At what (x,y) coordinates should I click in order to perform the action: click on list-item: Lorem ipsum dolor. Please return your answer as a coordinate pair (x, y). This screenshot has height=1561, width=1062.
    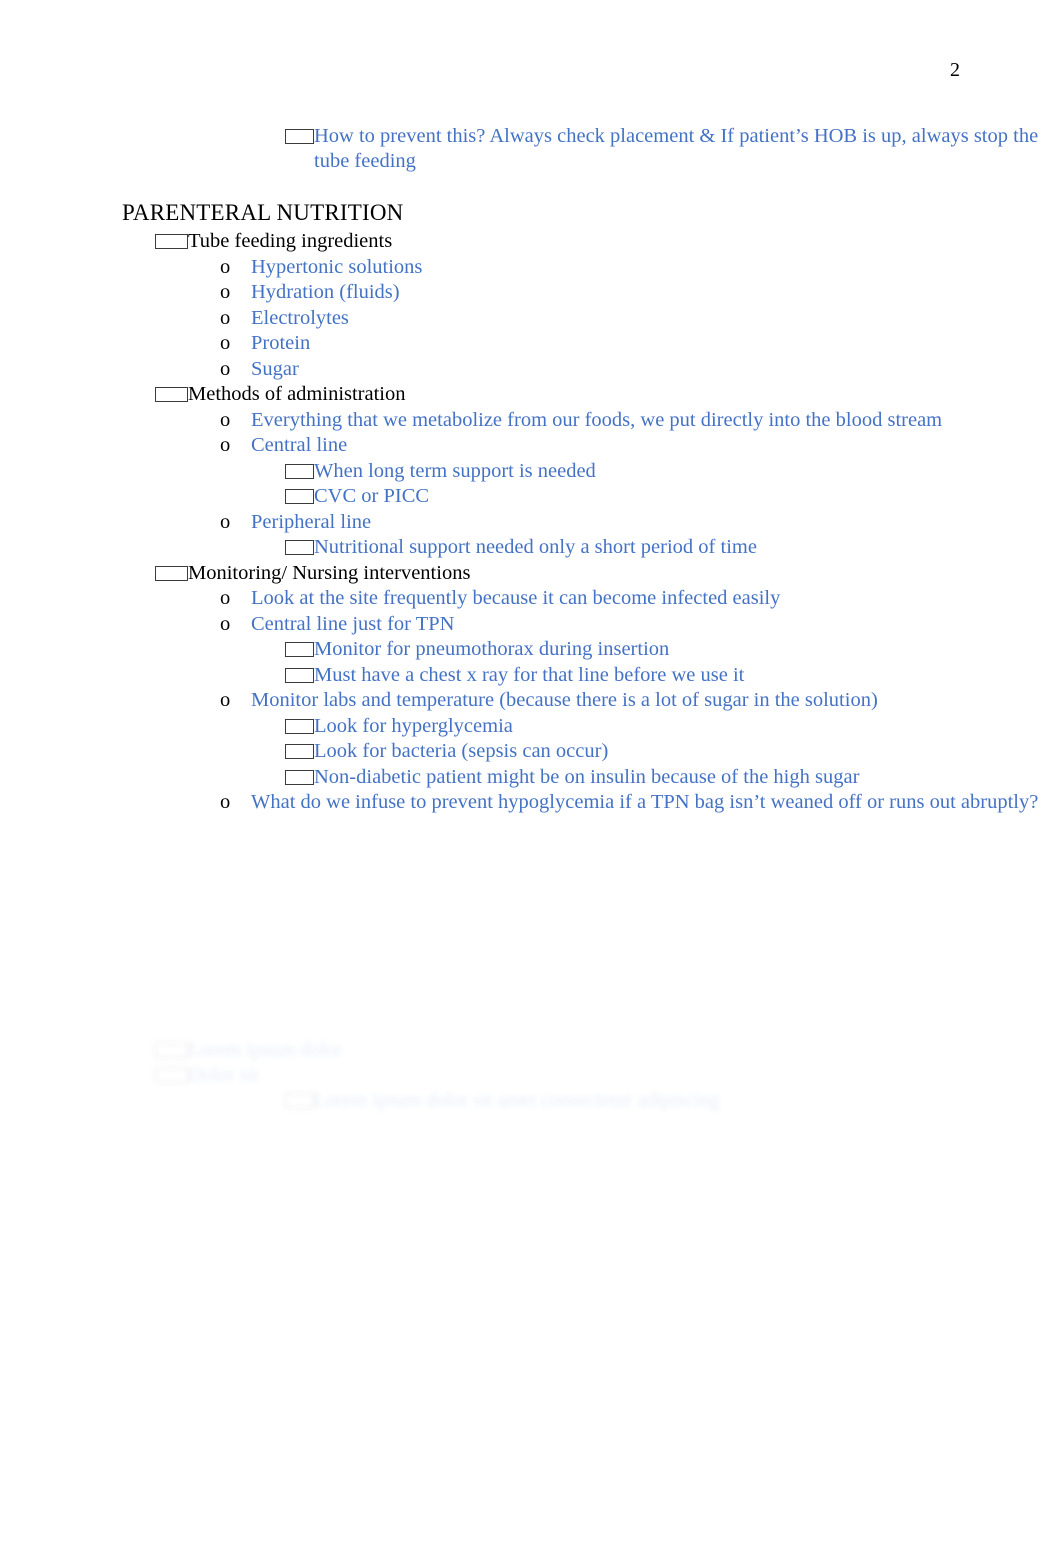
    Looking at the image, I should click on (531, 1050).